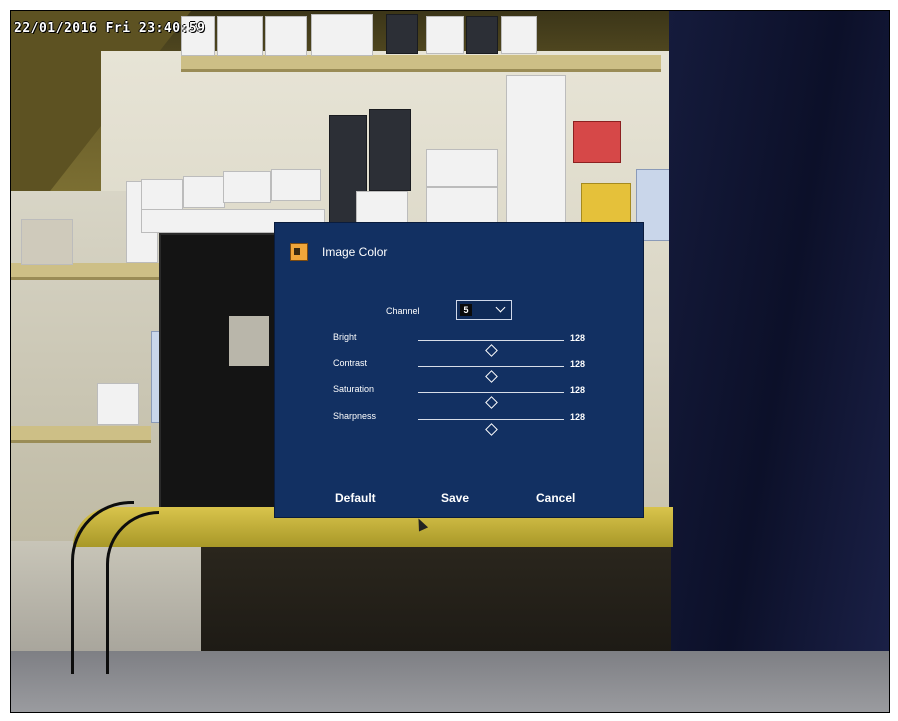 This screenshot has height=721, width=898. What do you see at coordinates (436, 607) in the screenshot?
I see `counter-body` at bounding box center [436, 607].